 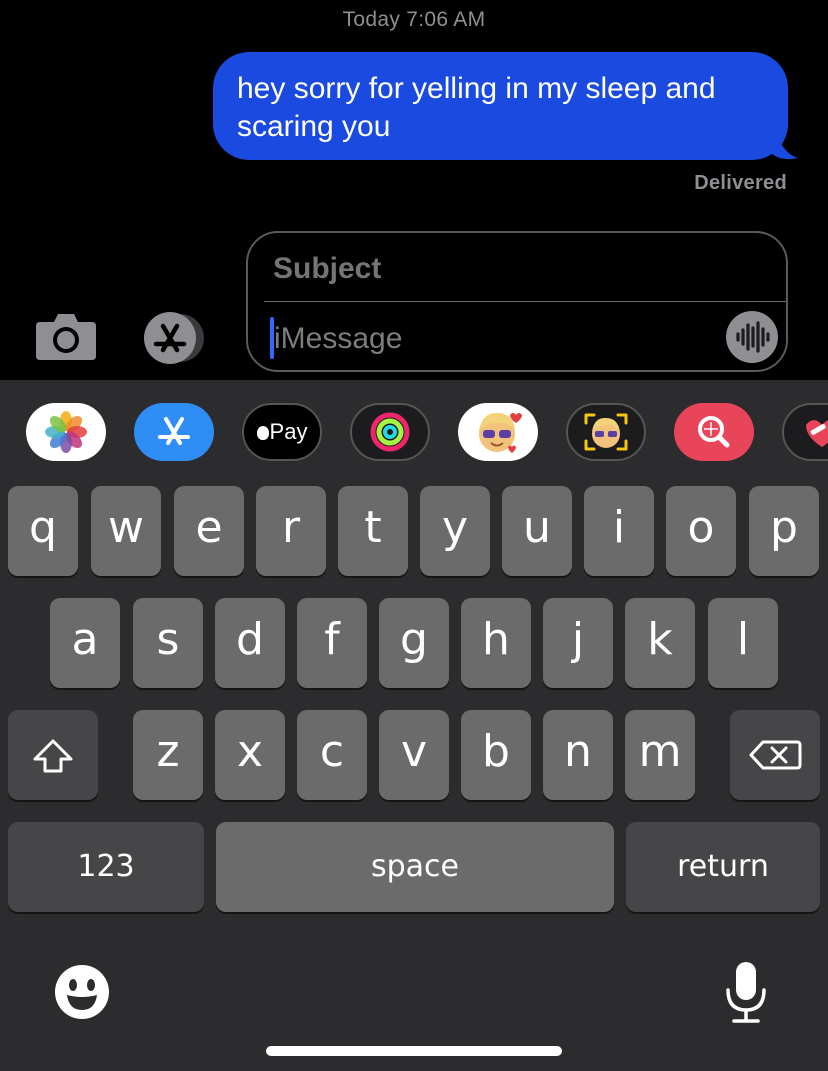 I want to click on app-photos, so click(x=66, y=432).